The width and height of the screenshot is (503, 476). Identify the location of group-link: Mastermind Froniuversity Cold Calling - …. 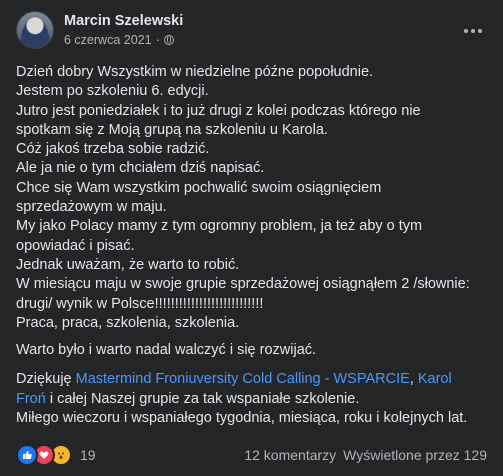
(243, 379).